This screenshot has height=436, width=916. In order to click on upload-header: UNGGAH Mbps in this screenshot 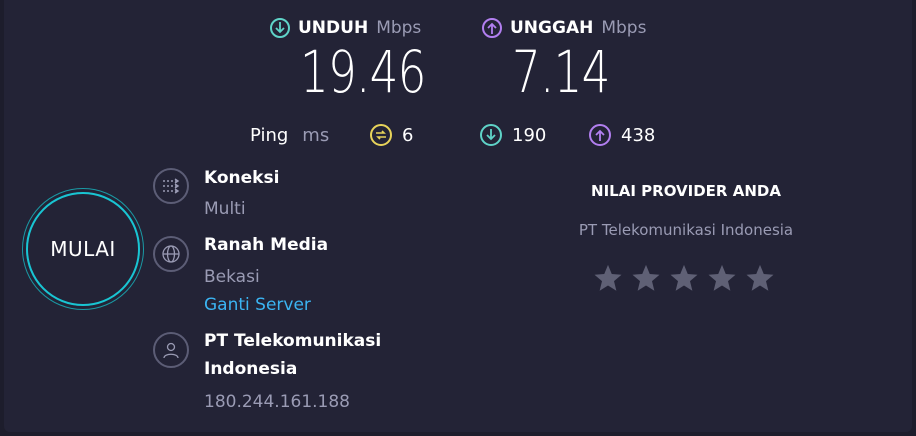, I will do `click(564, 28)`.